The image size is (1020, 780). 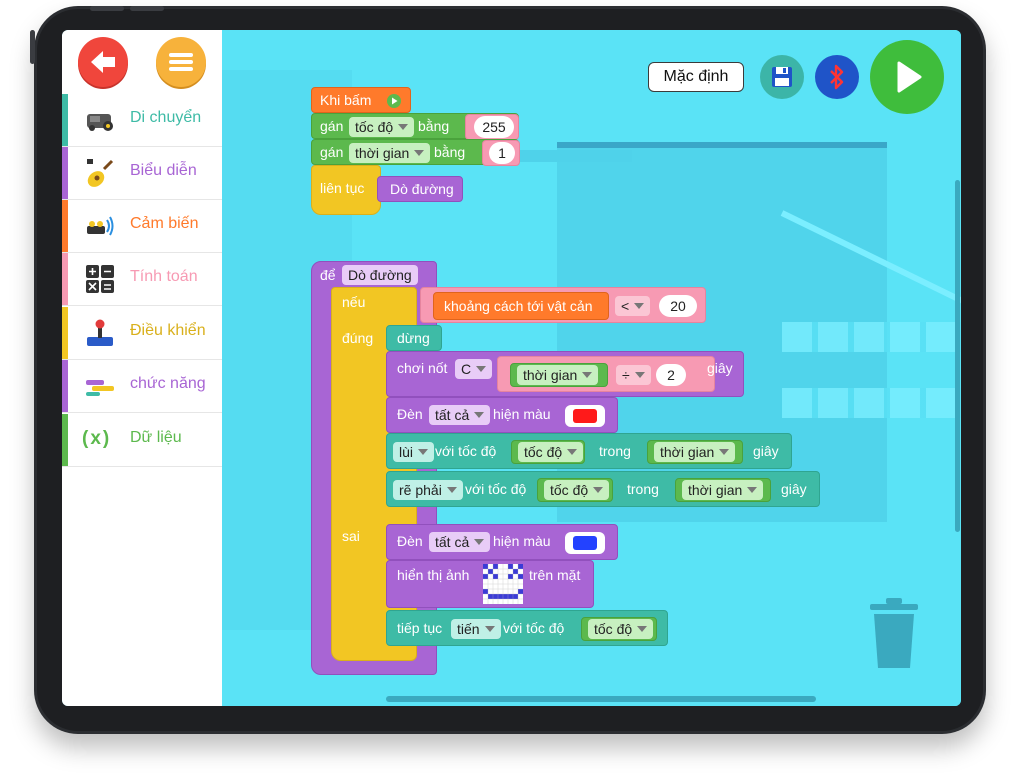 What do you see at coordinates (390, 153) in the screenshot?
I see `variable-dropdown: thời gian` at bounding box center [390, 153].